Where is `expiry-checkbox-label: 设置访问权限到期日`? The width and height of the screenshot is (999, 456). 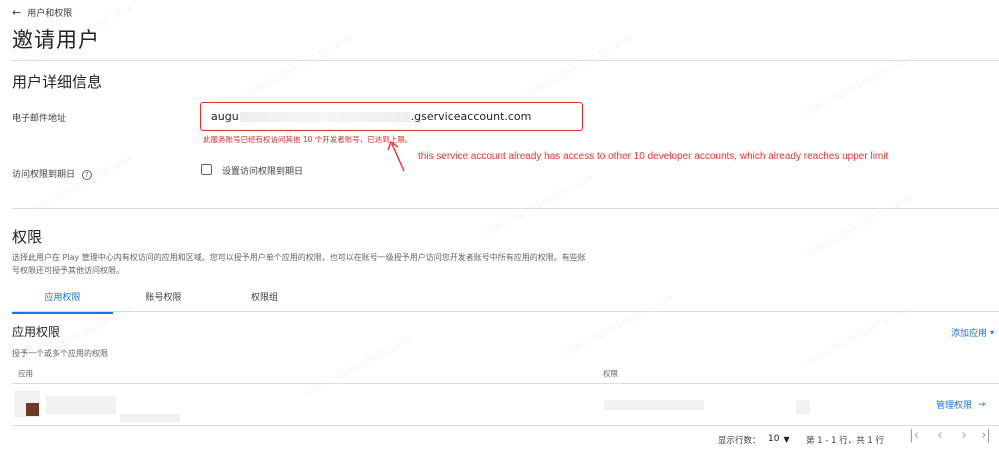
expiry-checkbox-label: 设置访问权限到期日 is located at coordinates (263, 172).